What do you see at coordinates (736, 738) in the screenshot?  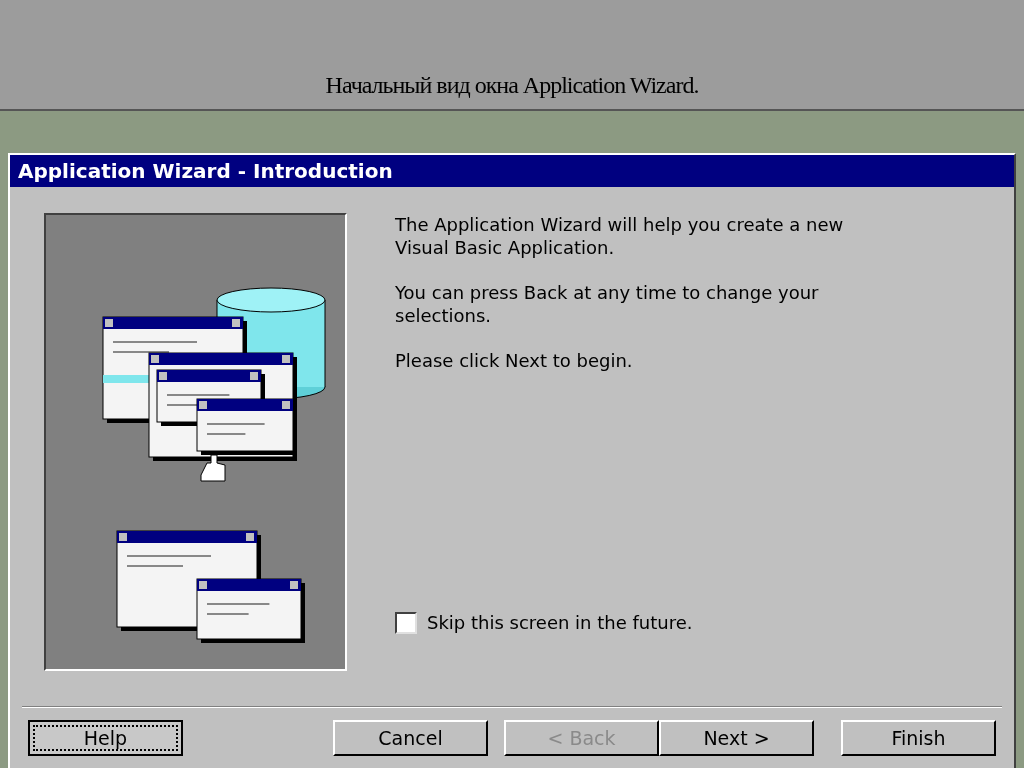 I see `dialog-button: Next >` at bounding box center [736, 738].